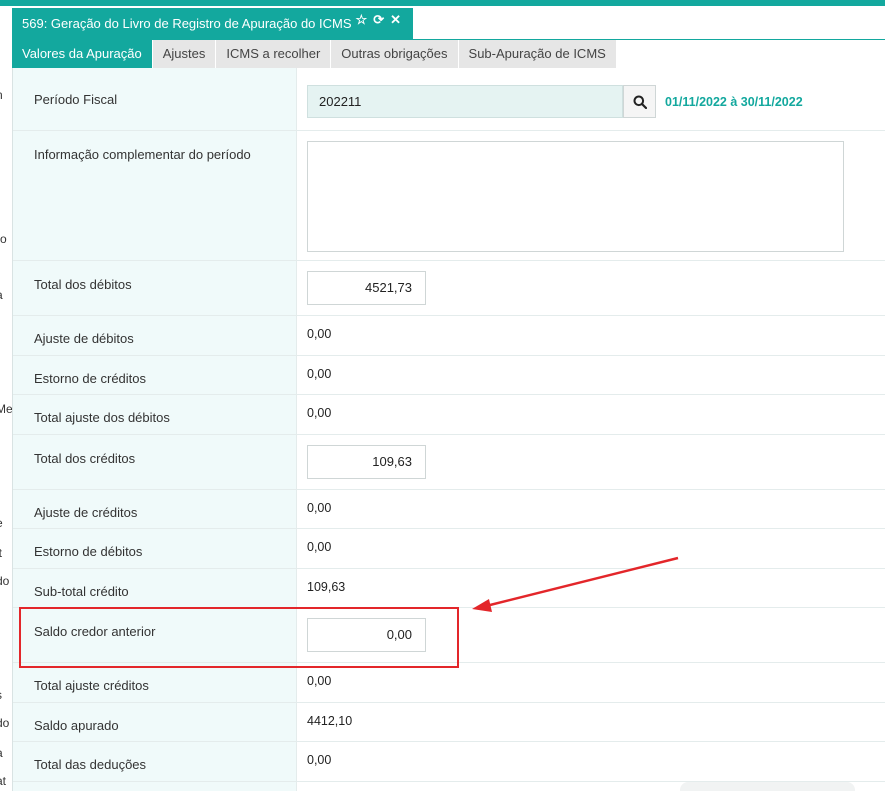 The width and height of the screenshot is (885, 791). Describe the element at coordinates (155, 509) in the screenshot. I see `field-label: Ajuste de créditos` at that location.